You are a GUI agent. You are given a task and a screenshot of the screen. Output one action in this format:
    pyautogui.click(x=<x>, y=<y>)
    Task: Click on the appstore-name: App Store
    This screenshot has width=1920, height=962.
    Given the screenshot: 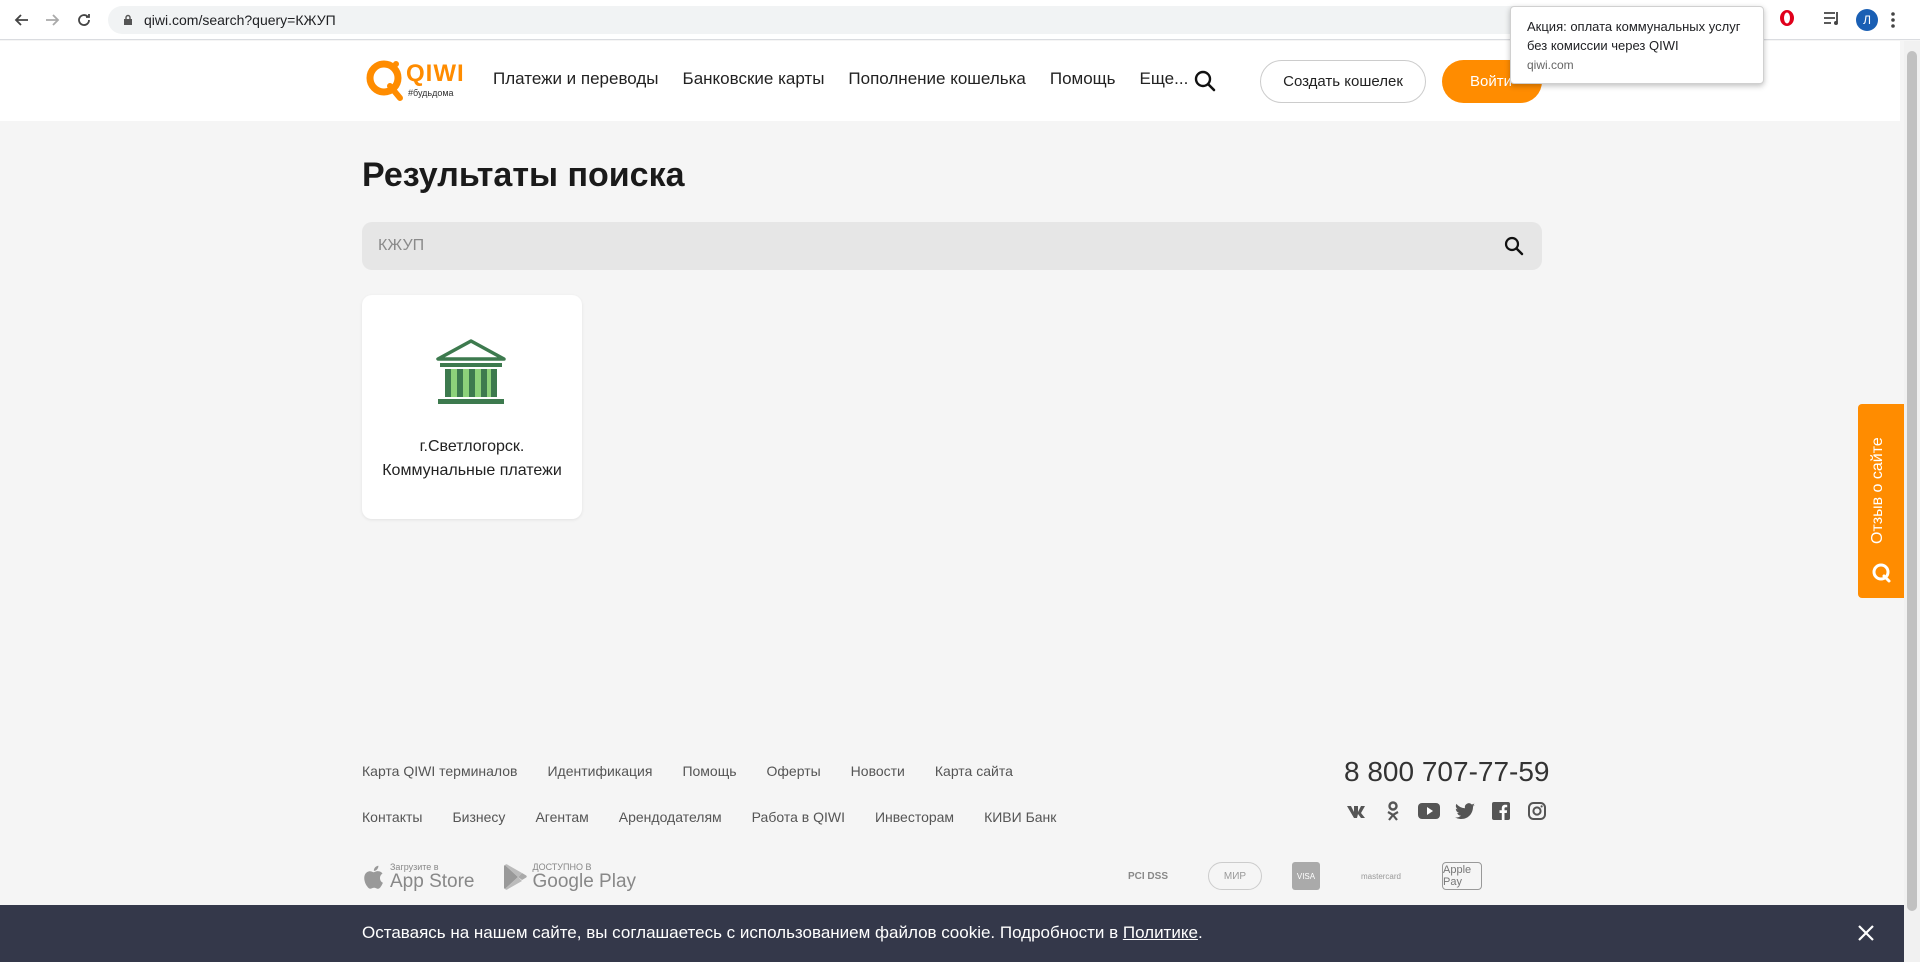 What is the action you would take?
    pyautogui.click(x=432, y=881)
    